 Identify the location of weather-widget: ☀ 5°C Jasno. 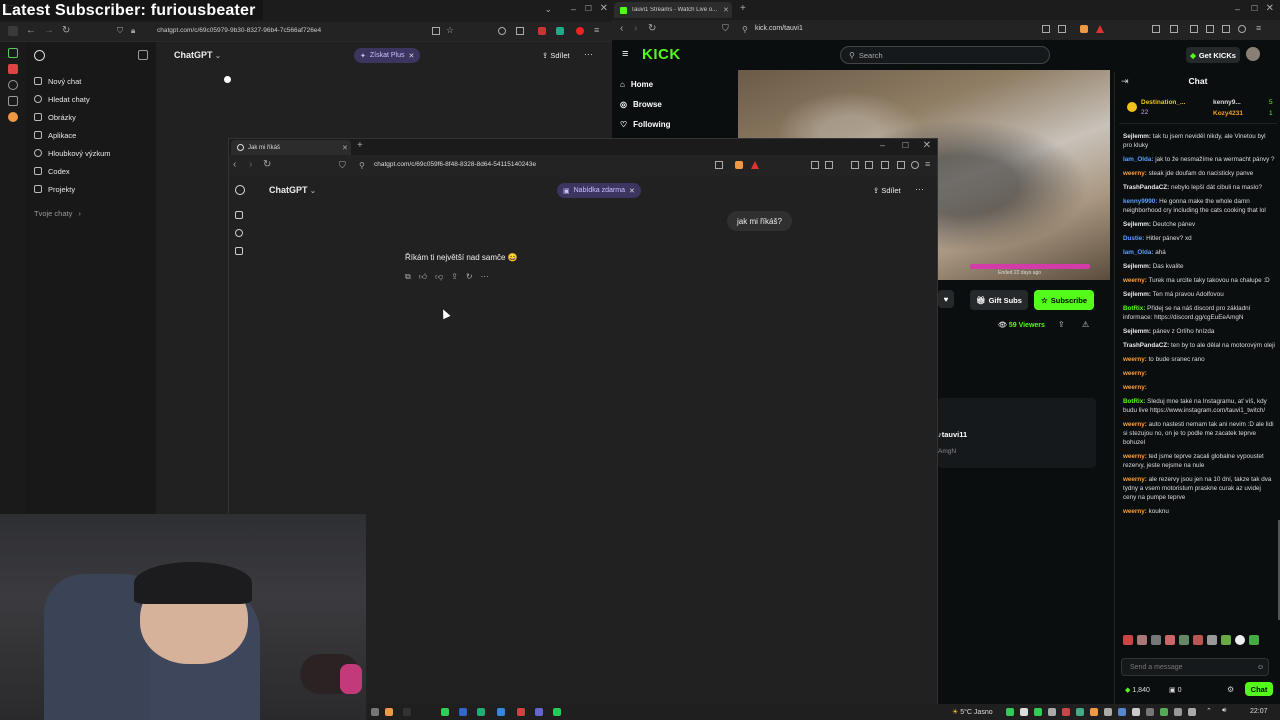
(972, 712).